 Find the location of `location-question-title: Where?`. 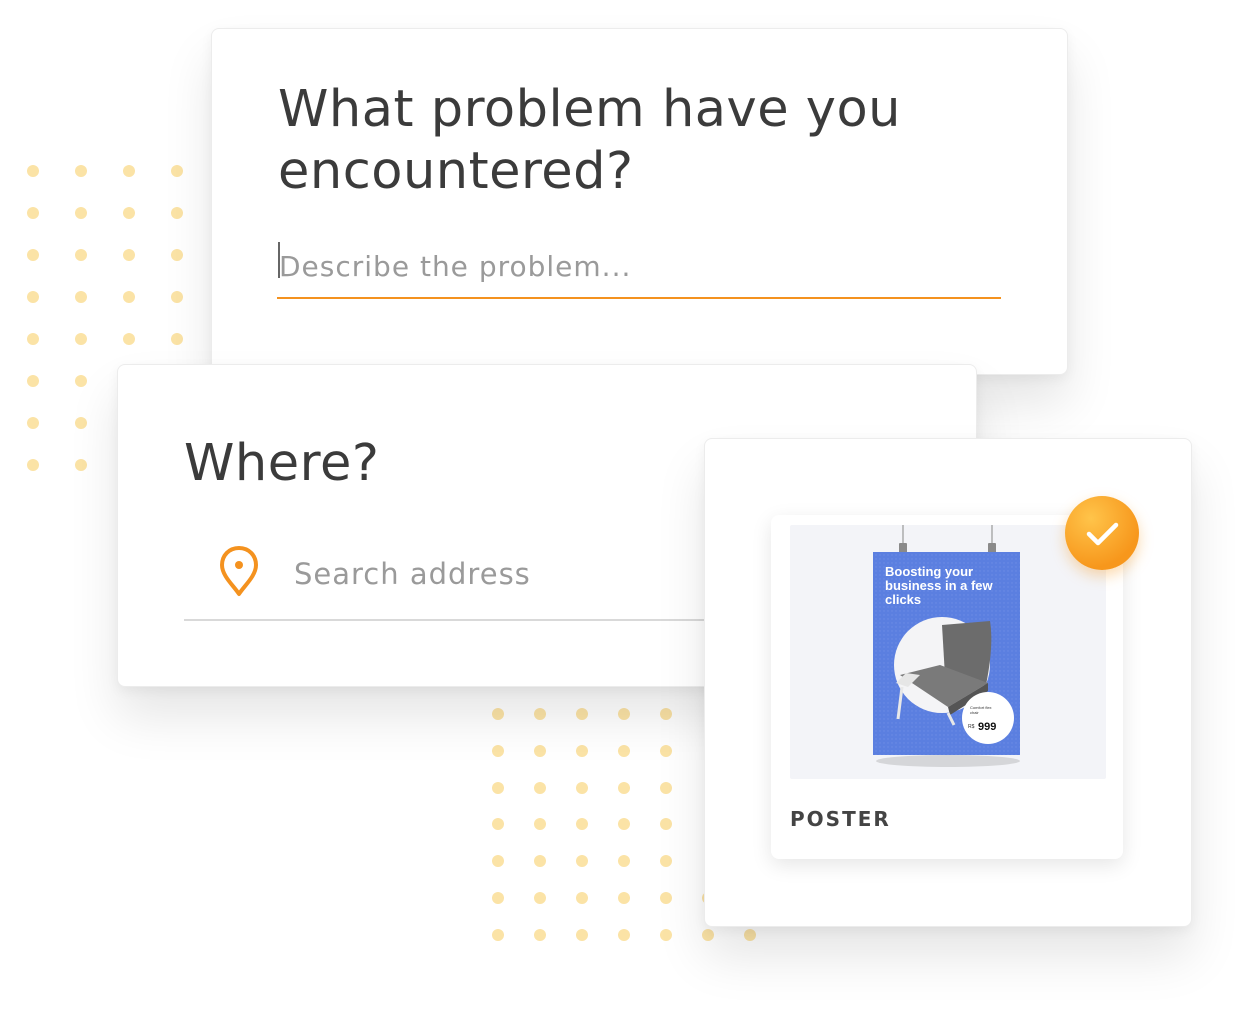

location-question-title: Where? is located at coordinates (282, 463).